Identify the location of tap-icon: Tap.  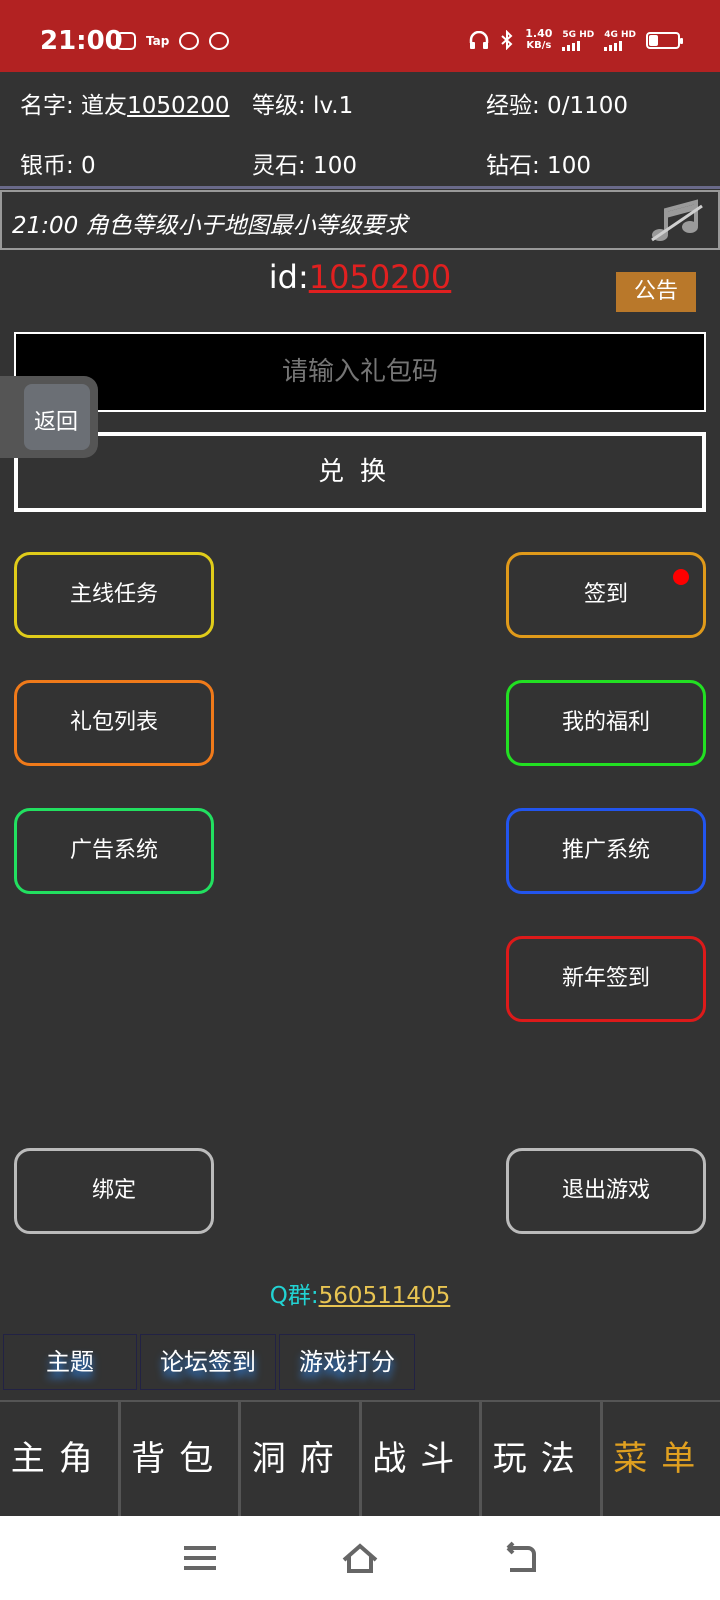
(158, 41).